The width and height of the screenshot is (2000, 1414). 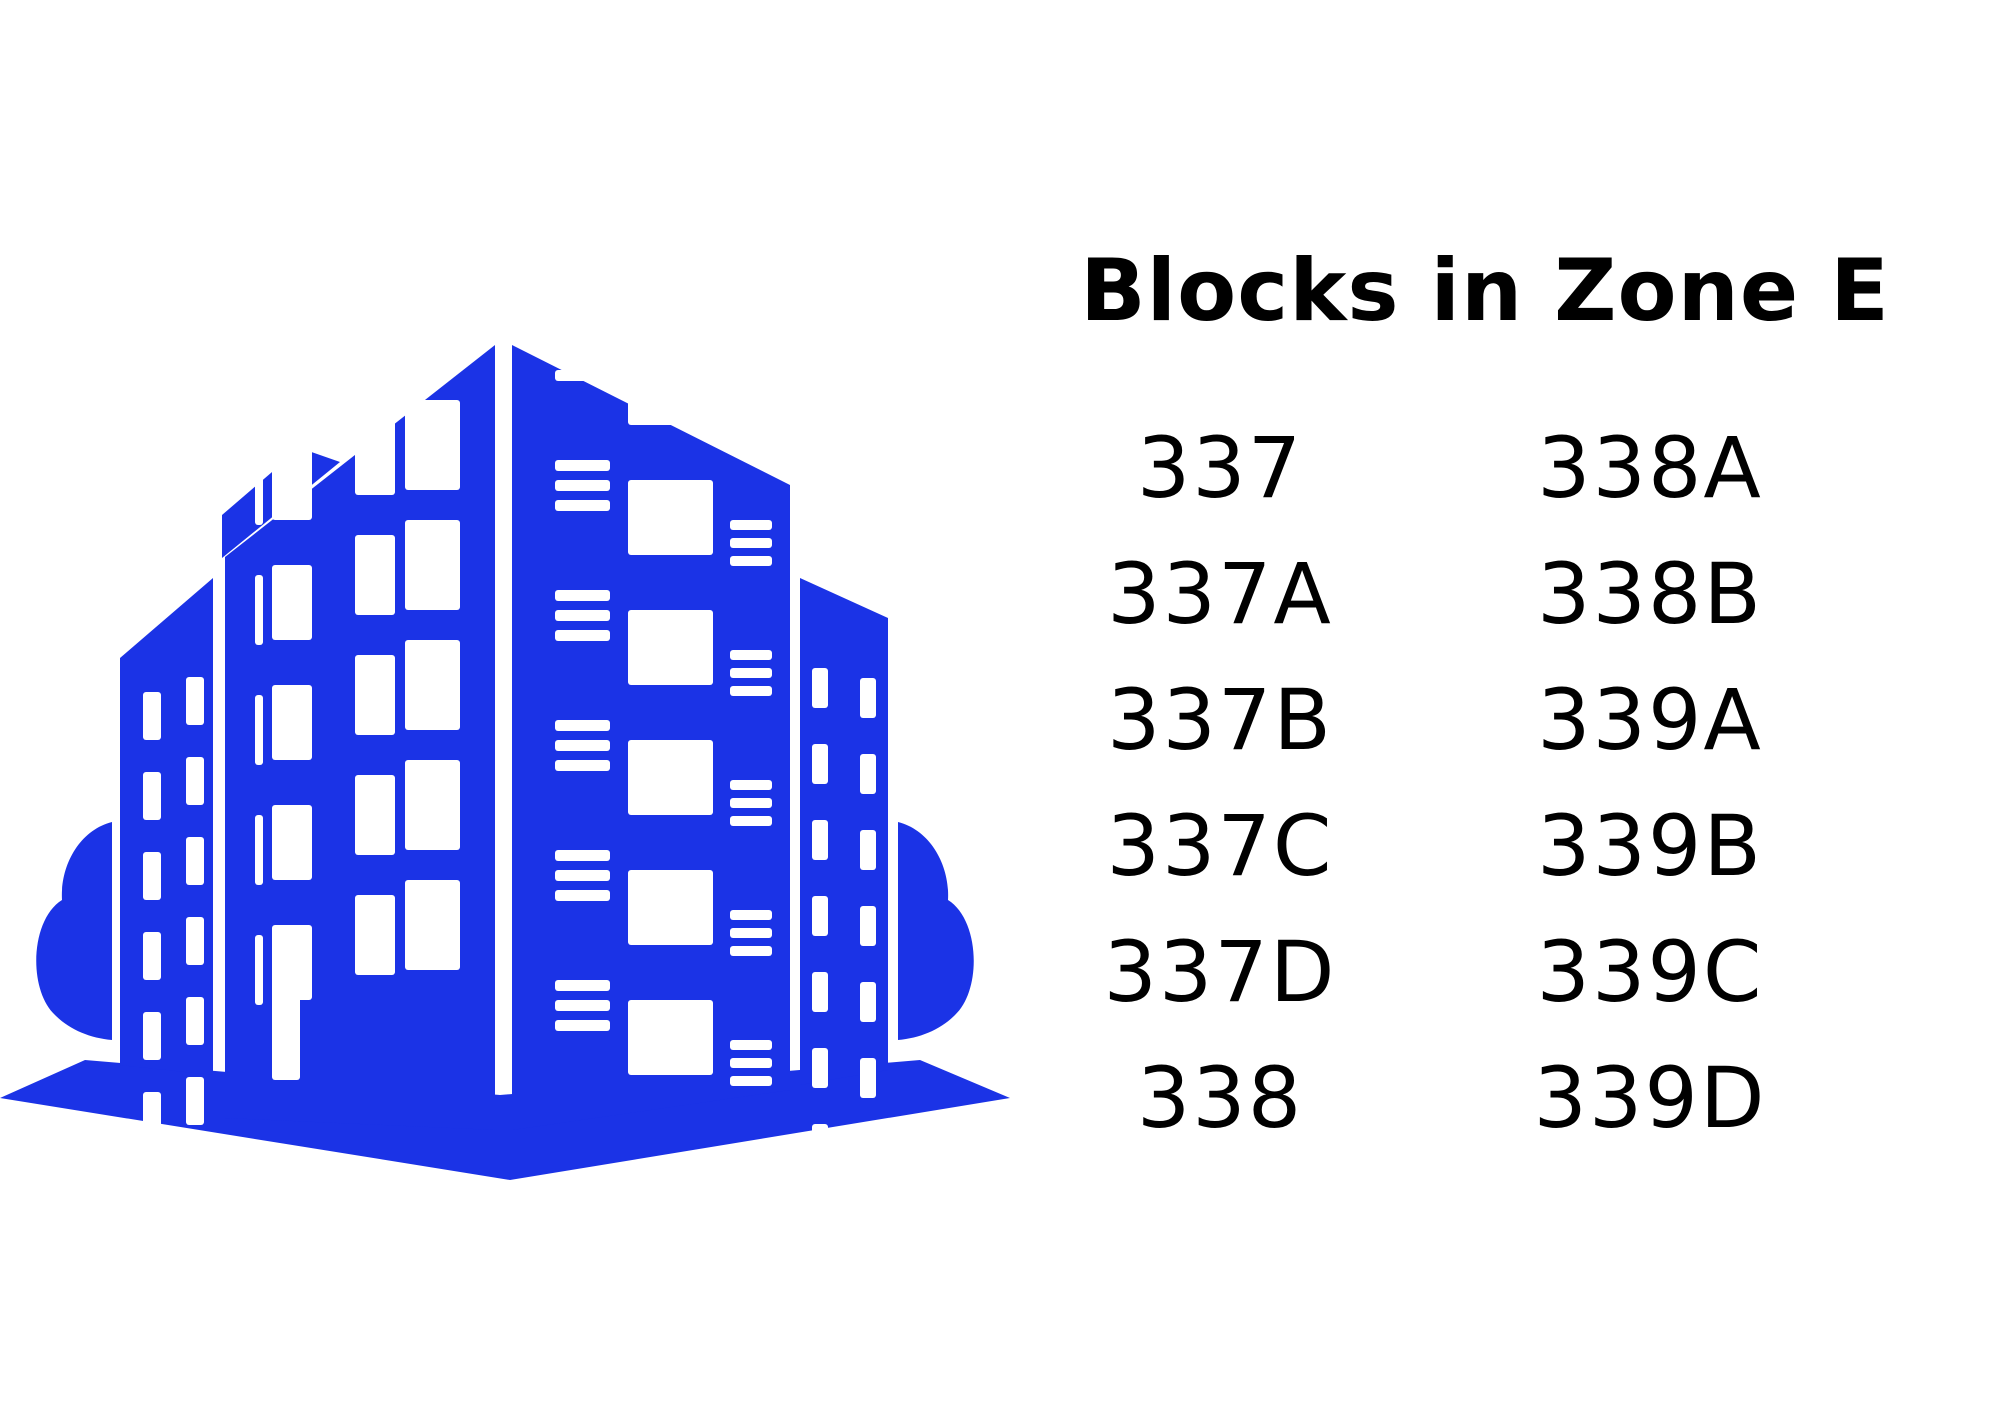 What do you see at coordinates (1650, 972) in the screenshot?
I see `block-label: 339C` at bounding box center [1650, 972].